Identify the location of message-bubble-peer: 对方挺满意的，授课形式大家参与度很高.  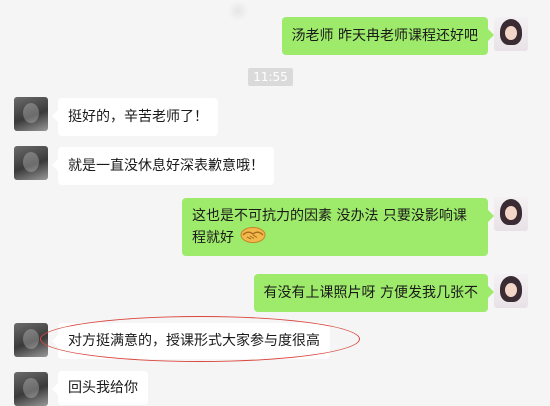
(191, 341).